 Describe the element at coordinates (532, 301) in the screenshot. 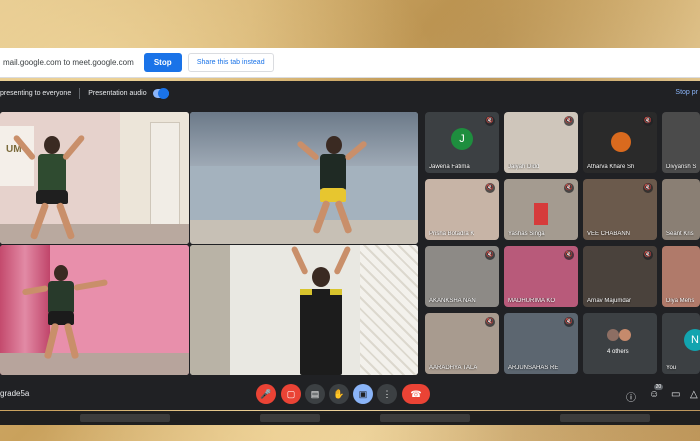

I see `participant-name: MADHURIMA KO` at that location.